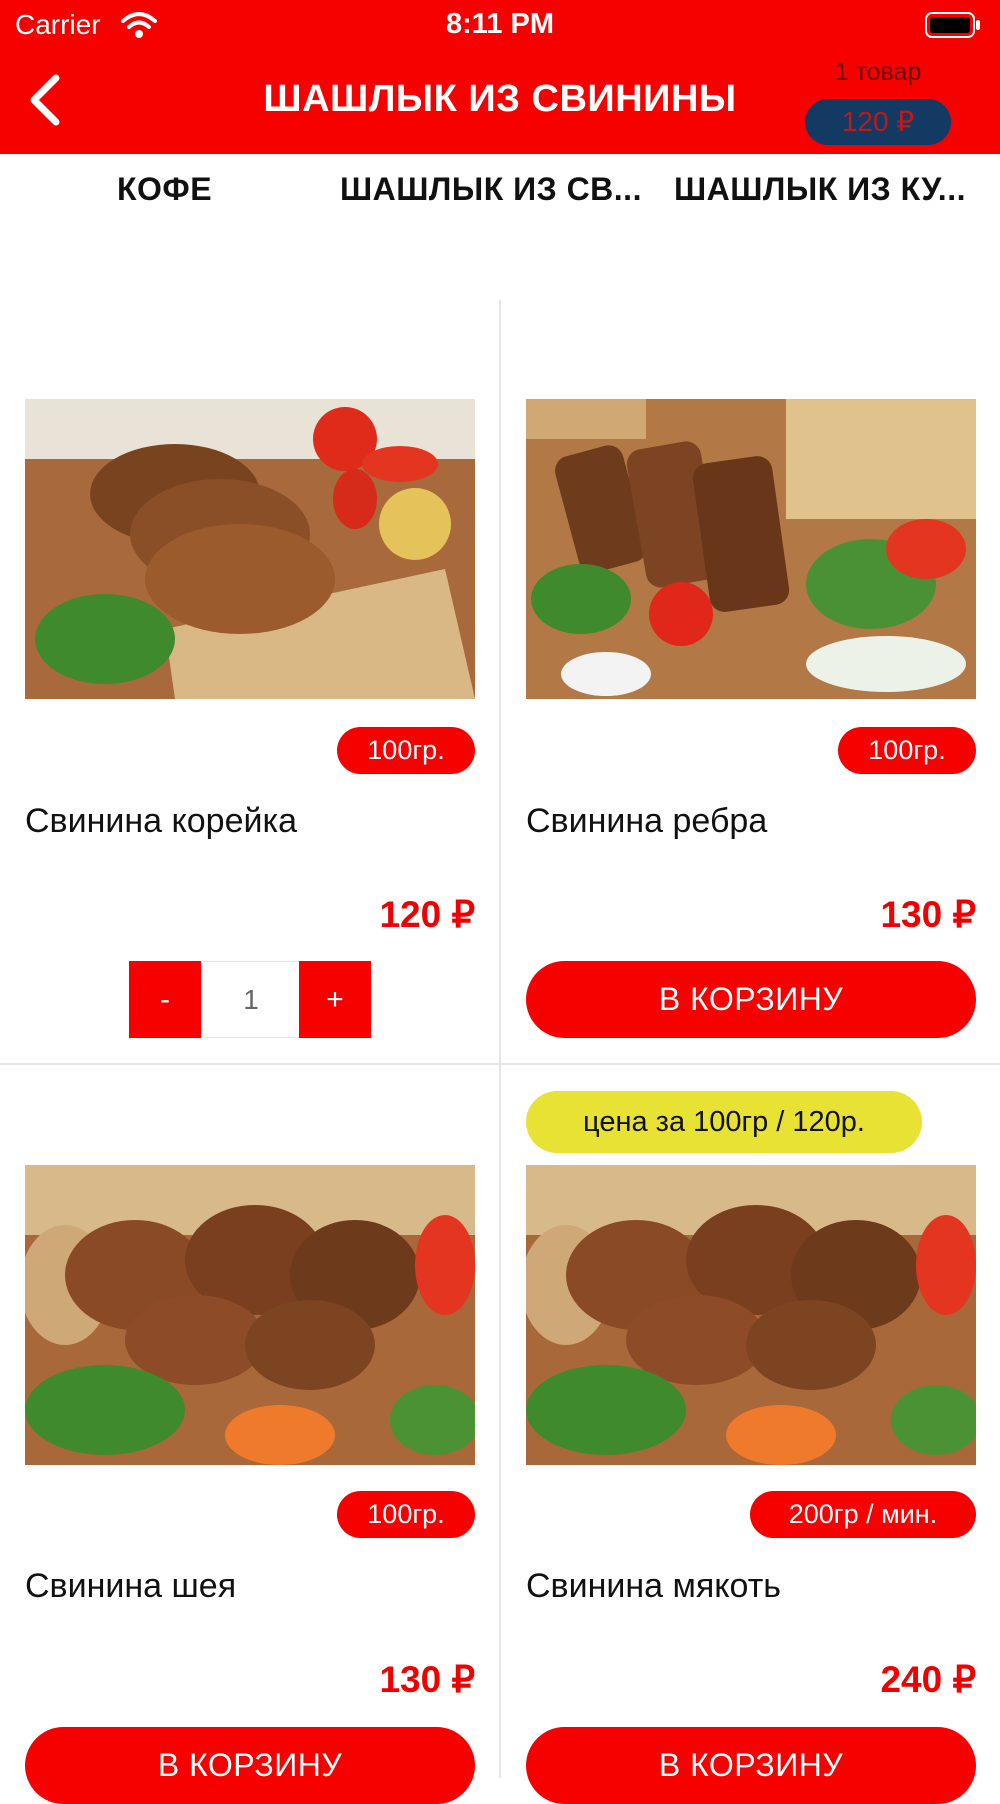  What do you see at coordinates (751, 549) in the screenshot?
I see `product-photo-rebra` at bounding box center [751, 549].